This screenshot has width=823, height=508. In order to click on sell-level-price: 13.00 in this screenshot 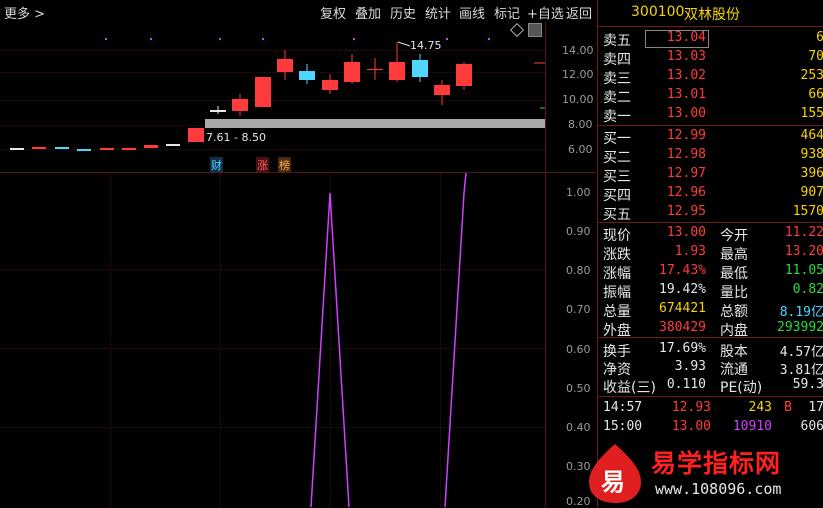, I will do `click(686, 113)`.